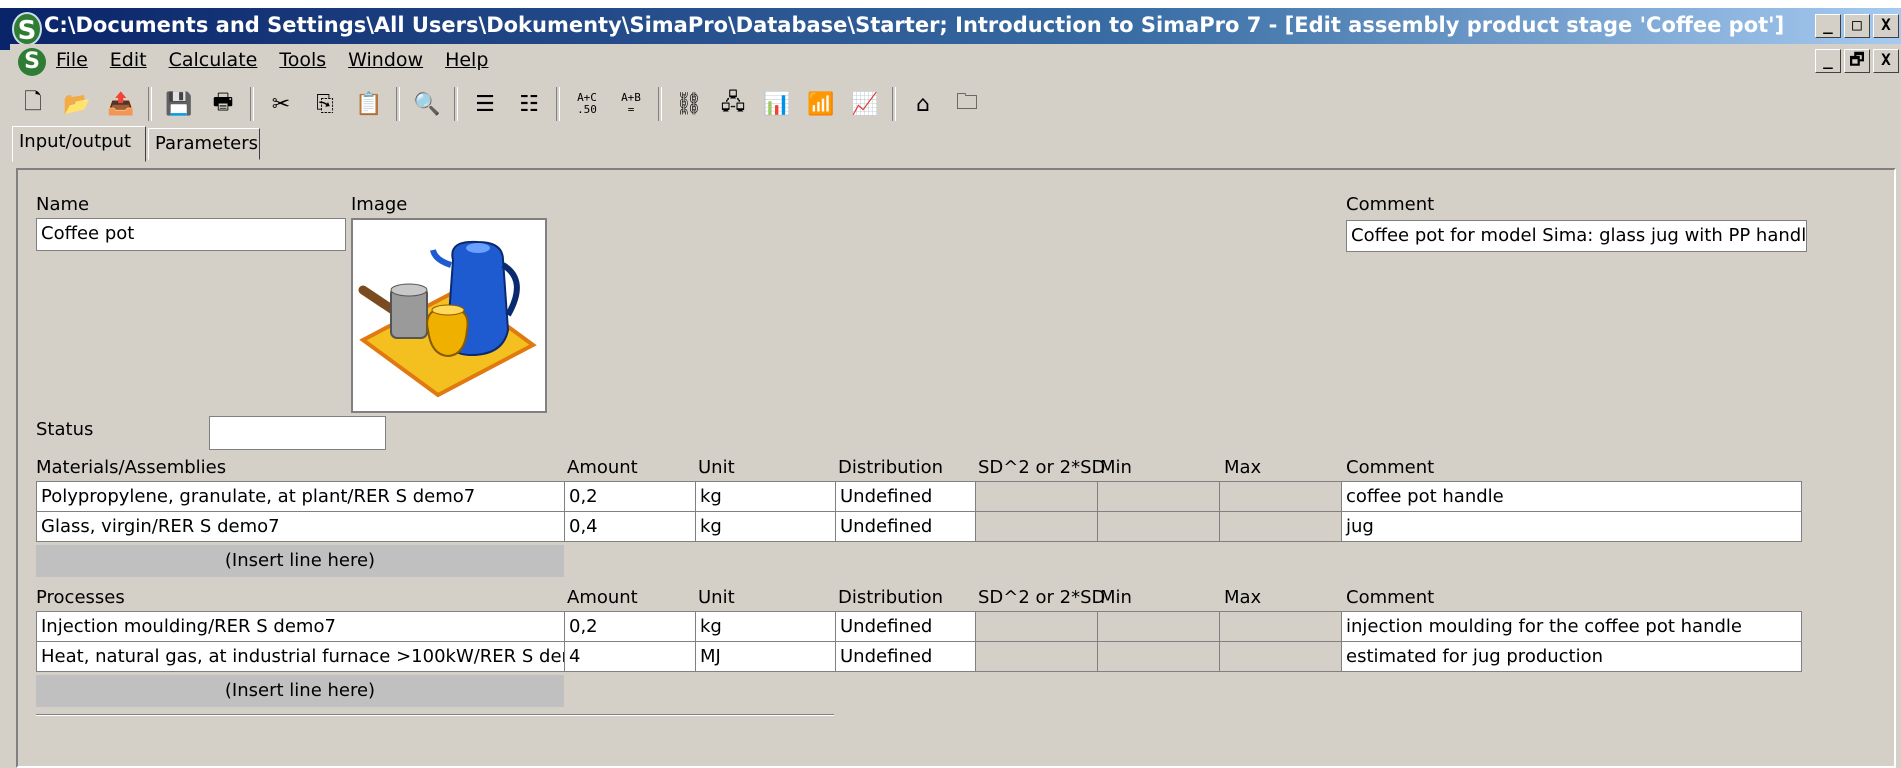 The width and height of the screenshot is (1901, 768). Describe the element at coordinates (223, 104) in the screenshot. I see `print-icon: 🖶` at that location.